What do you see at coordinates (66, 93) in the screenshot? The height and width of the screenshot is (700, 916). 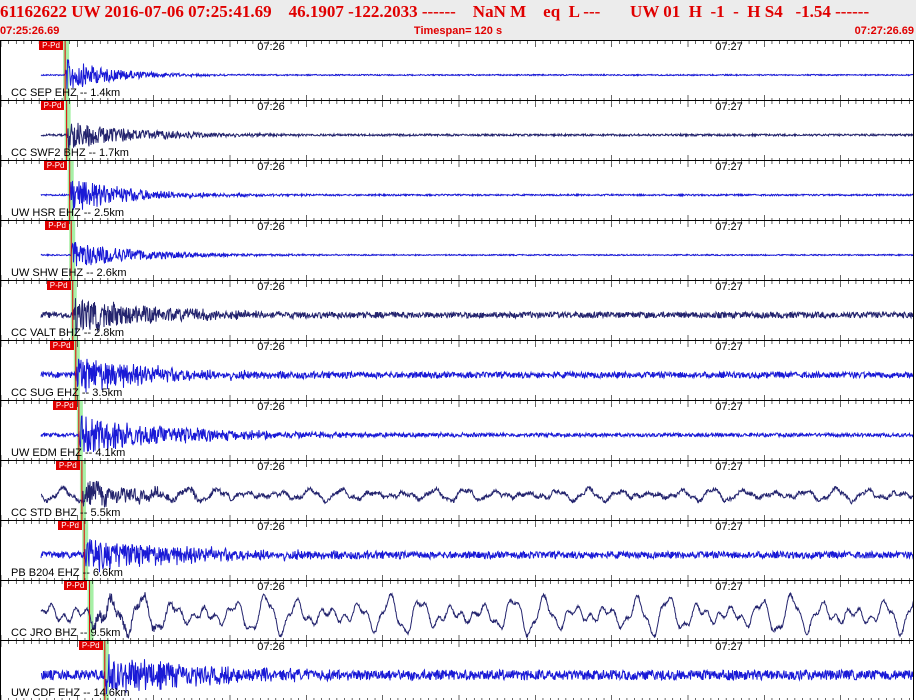 I see `station-label: CC SEP EHZ -- 1.4km` at bounding box center [66, 93].